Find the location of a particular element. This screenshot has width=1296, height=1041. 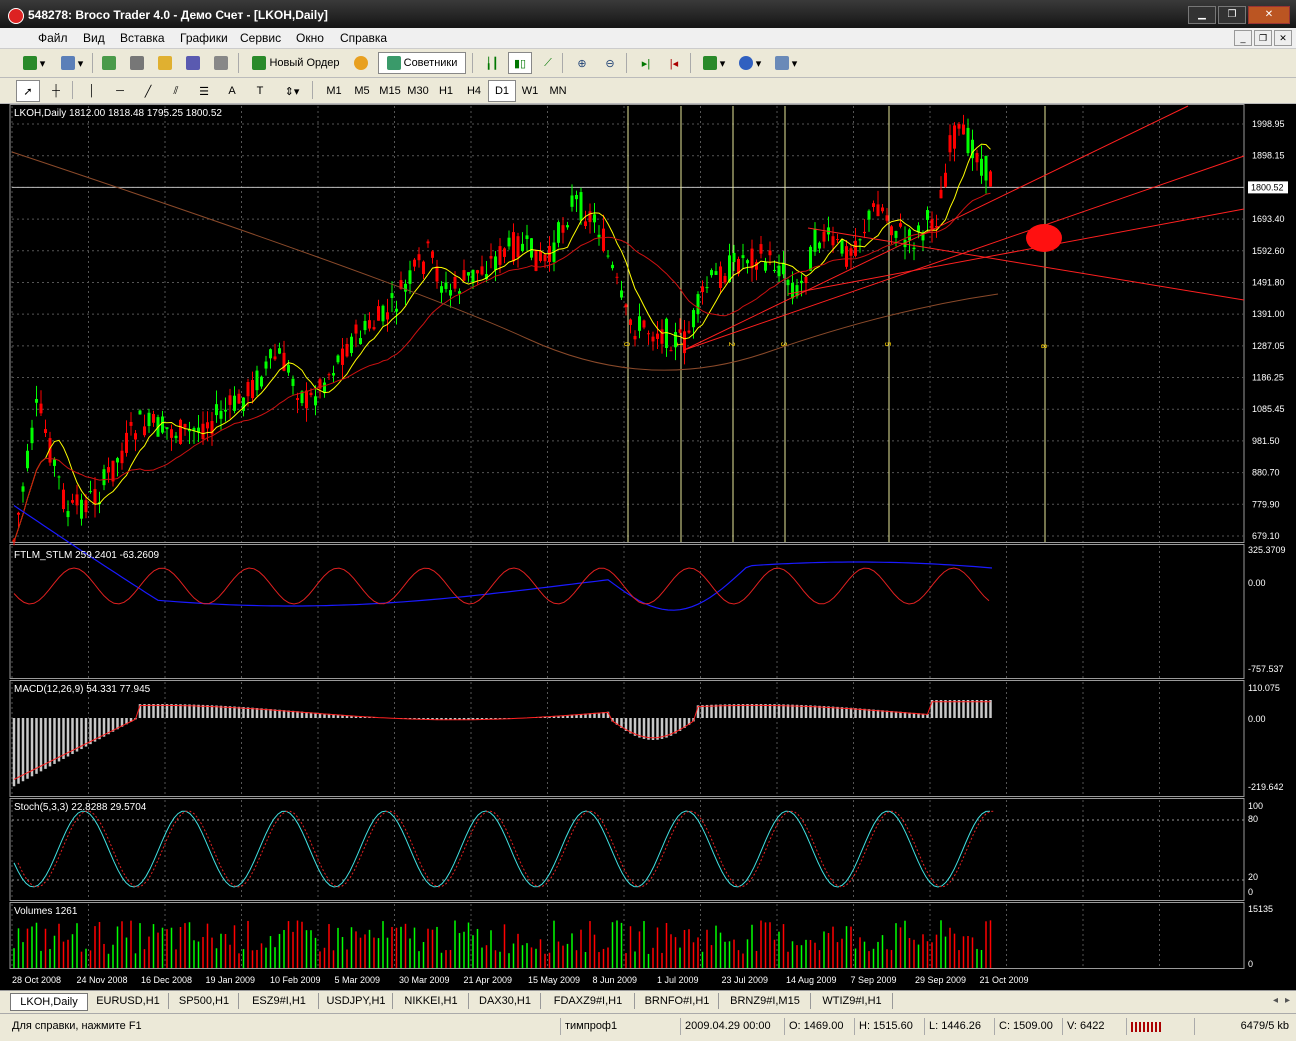

text-label-button: T is located at coordinates (260, 91).